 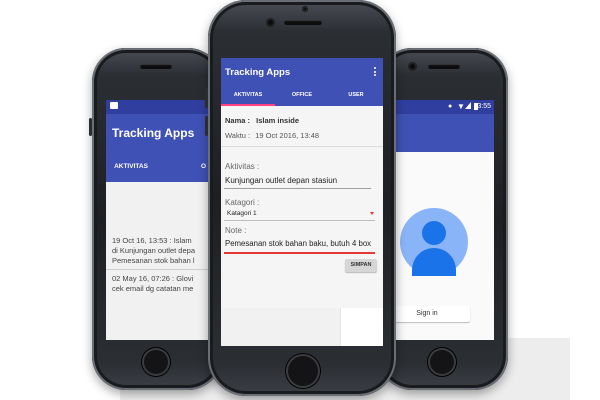 What do you see at coordinates (182, 167) in the screenshot?
I see `left-tab-office: O` at bounding box center [182, 167].